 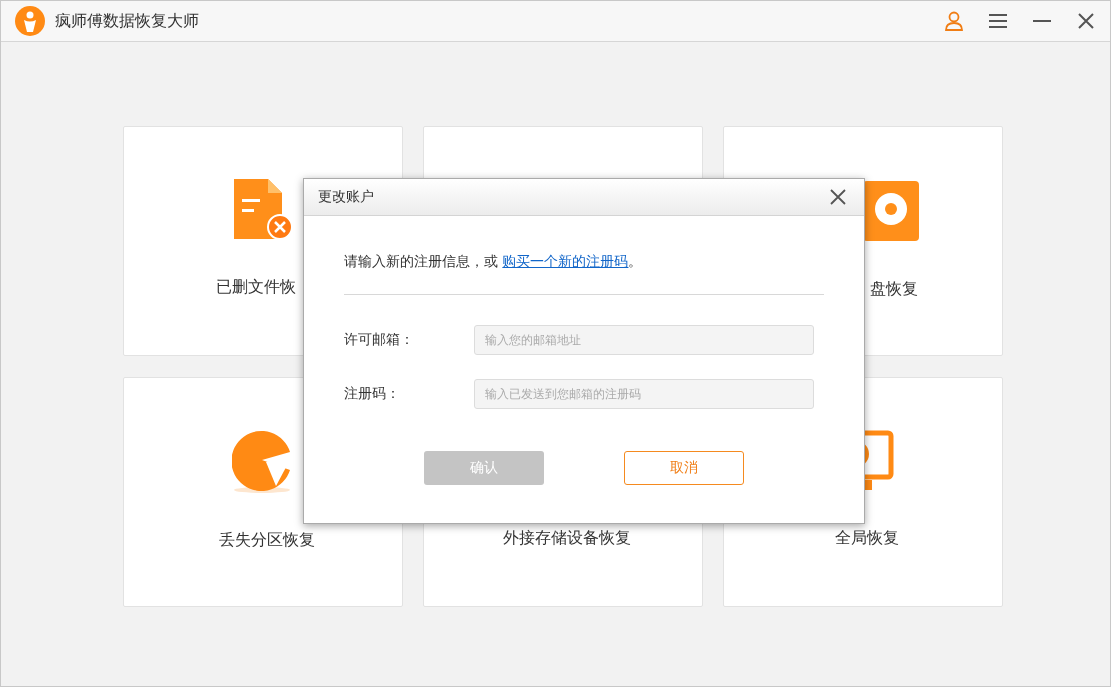 I want to click on card-label: 盘恢复, so click(x=894, y=289).